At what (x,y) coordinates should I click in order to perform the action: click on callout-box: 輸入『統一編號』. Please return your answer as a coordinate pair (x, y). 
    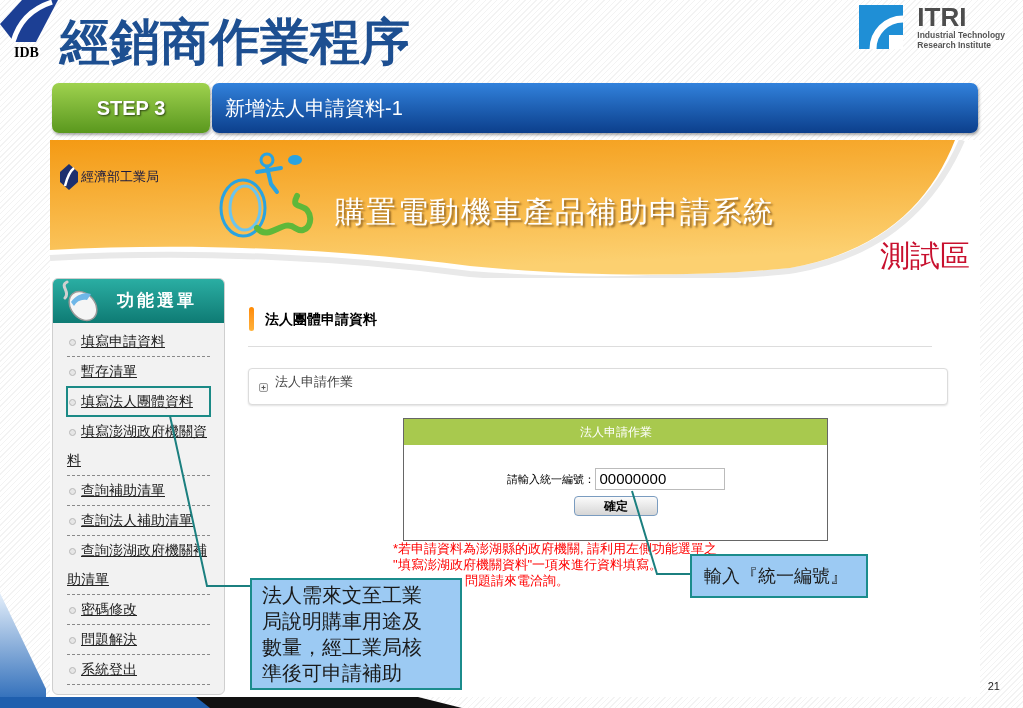
    Looking at the image, I should click on (779, 576).